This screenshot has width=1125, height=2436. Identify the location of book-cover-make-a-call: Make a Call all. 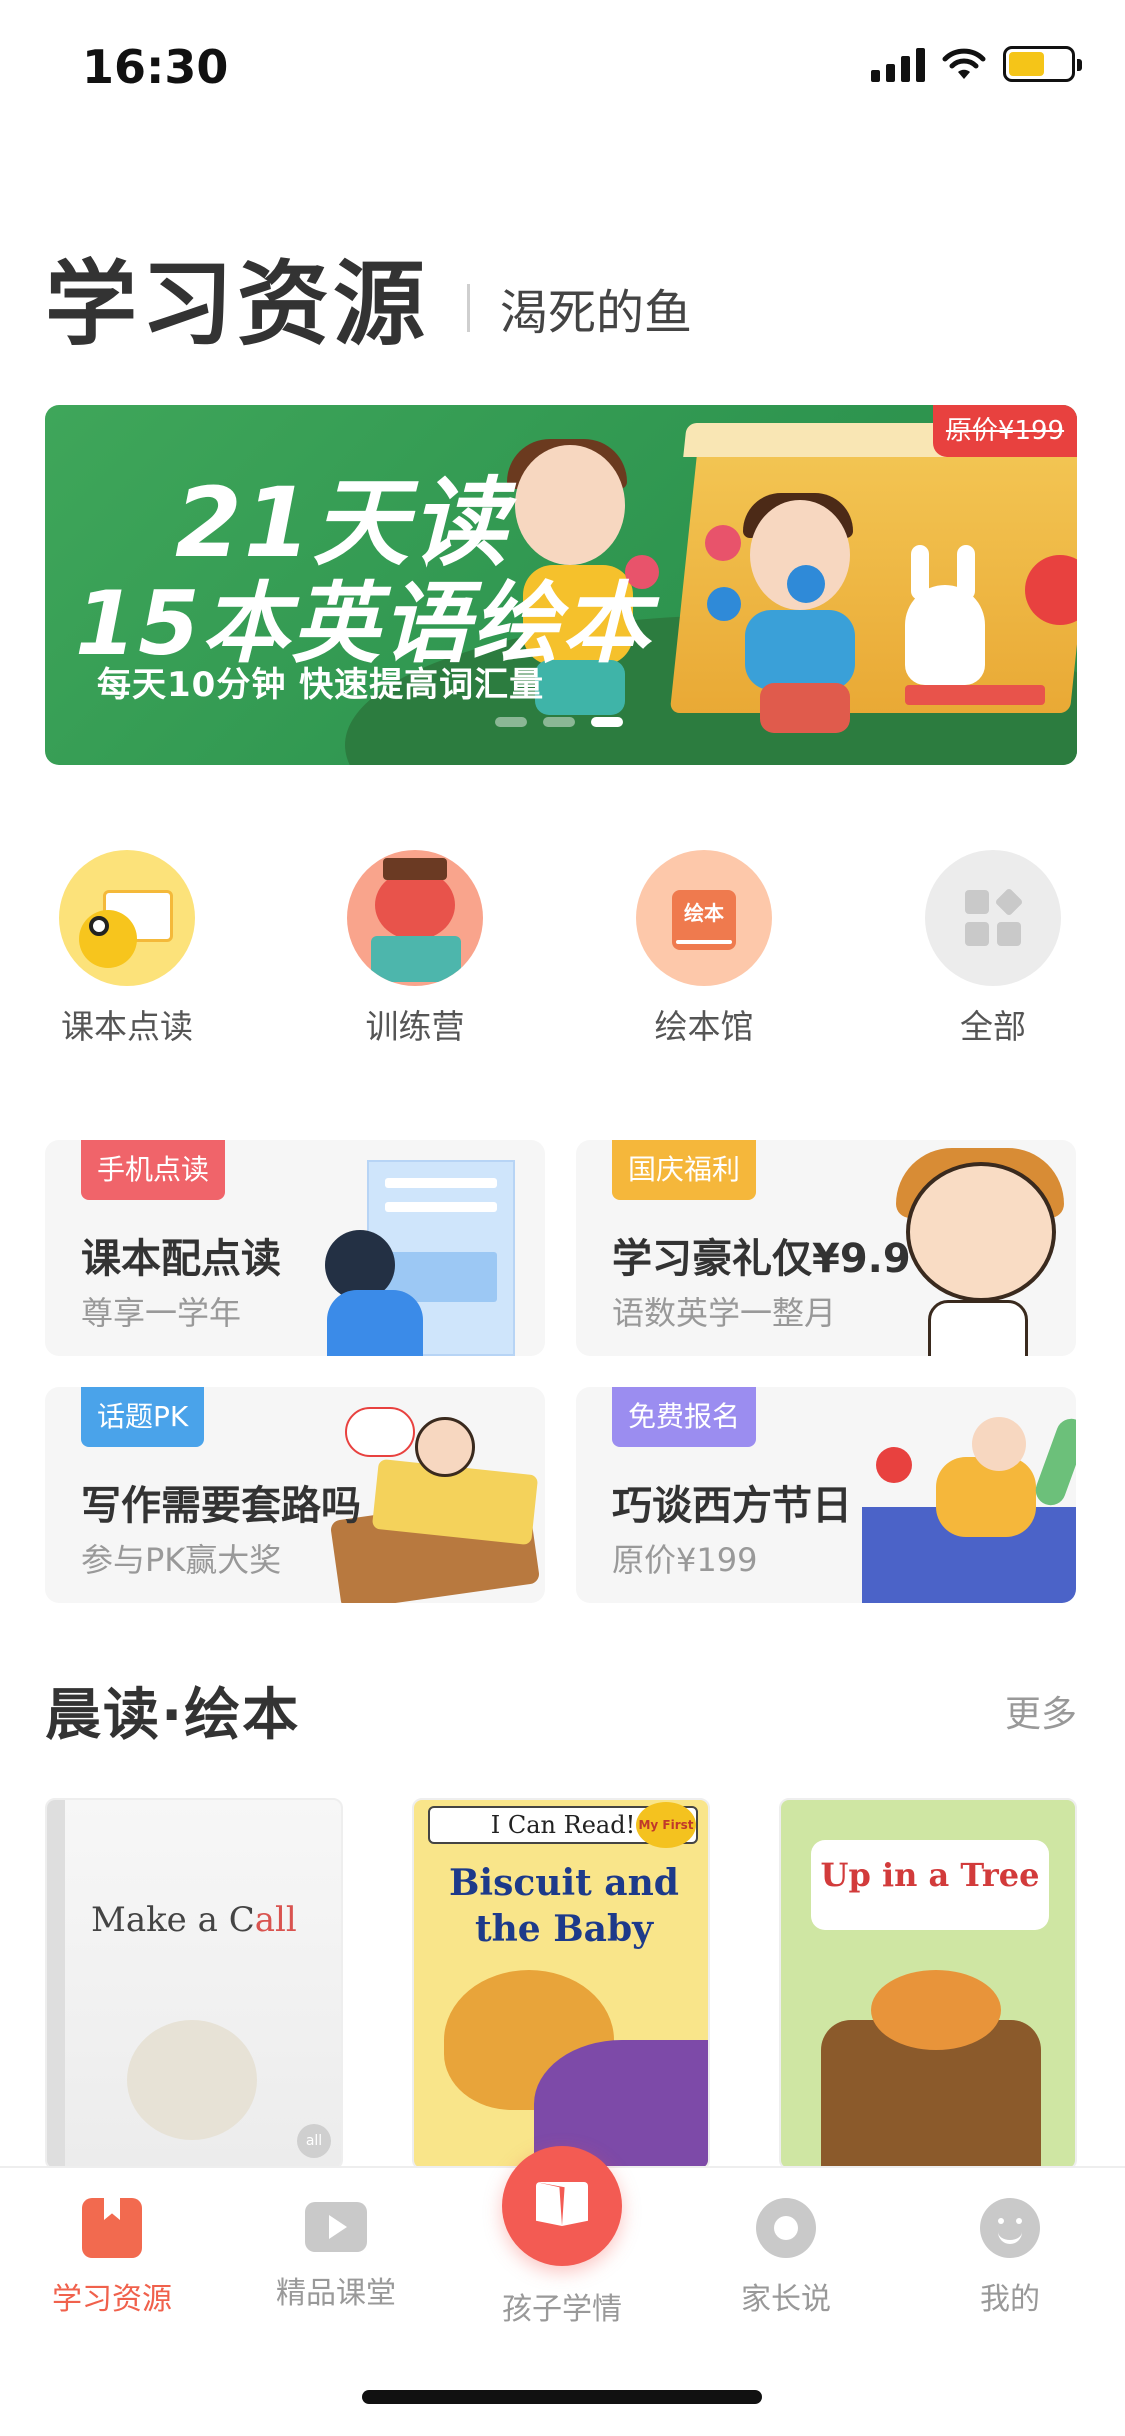
(194, 1984).